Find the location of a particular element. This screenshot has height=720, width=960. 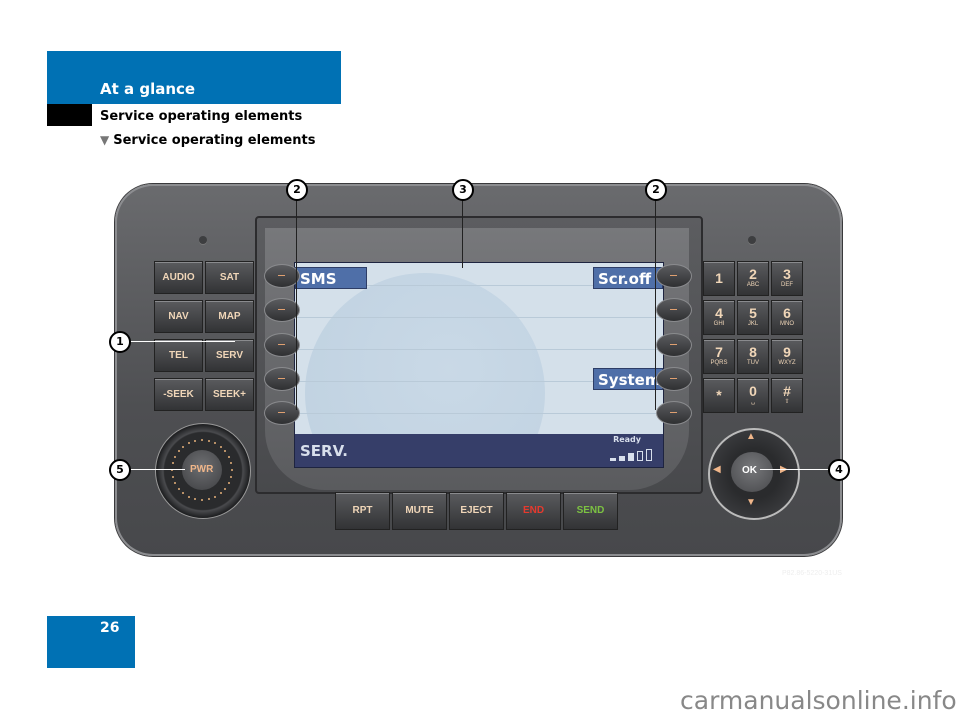

faceplate-hole-left is located at coordinates (203, 240).